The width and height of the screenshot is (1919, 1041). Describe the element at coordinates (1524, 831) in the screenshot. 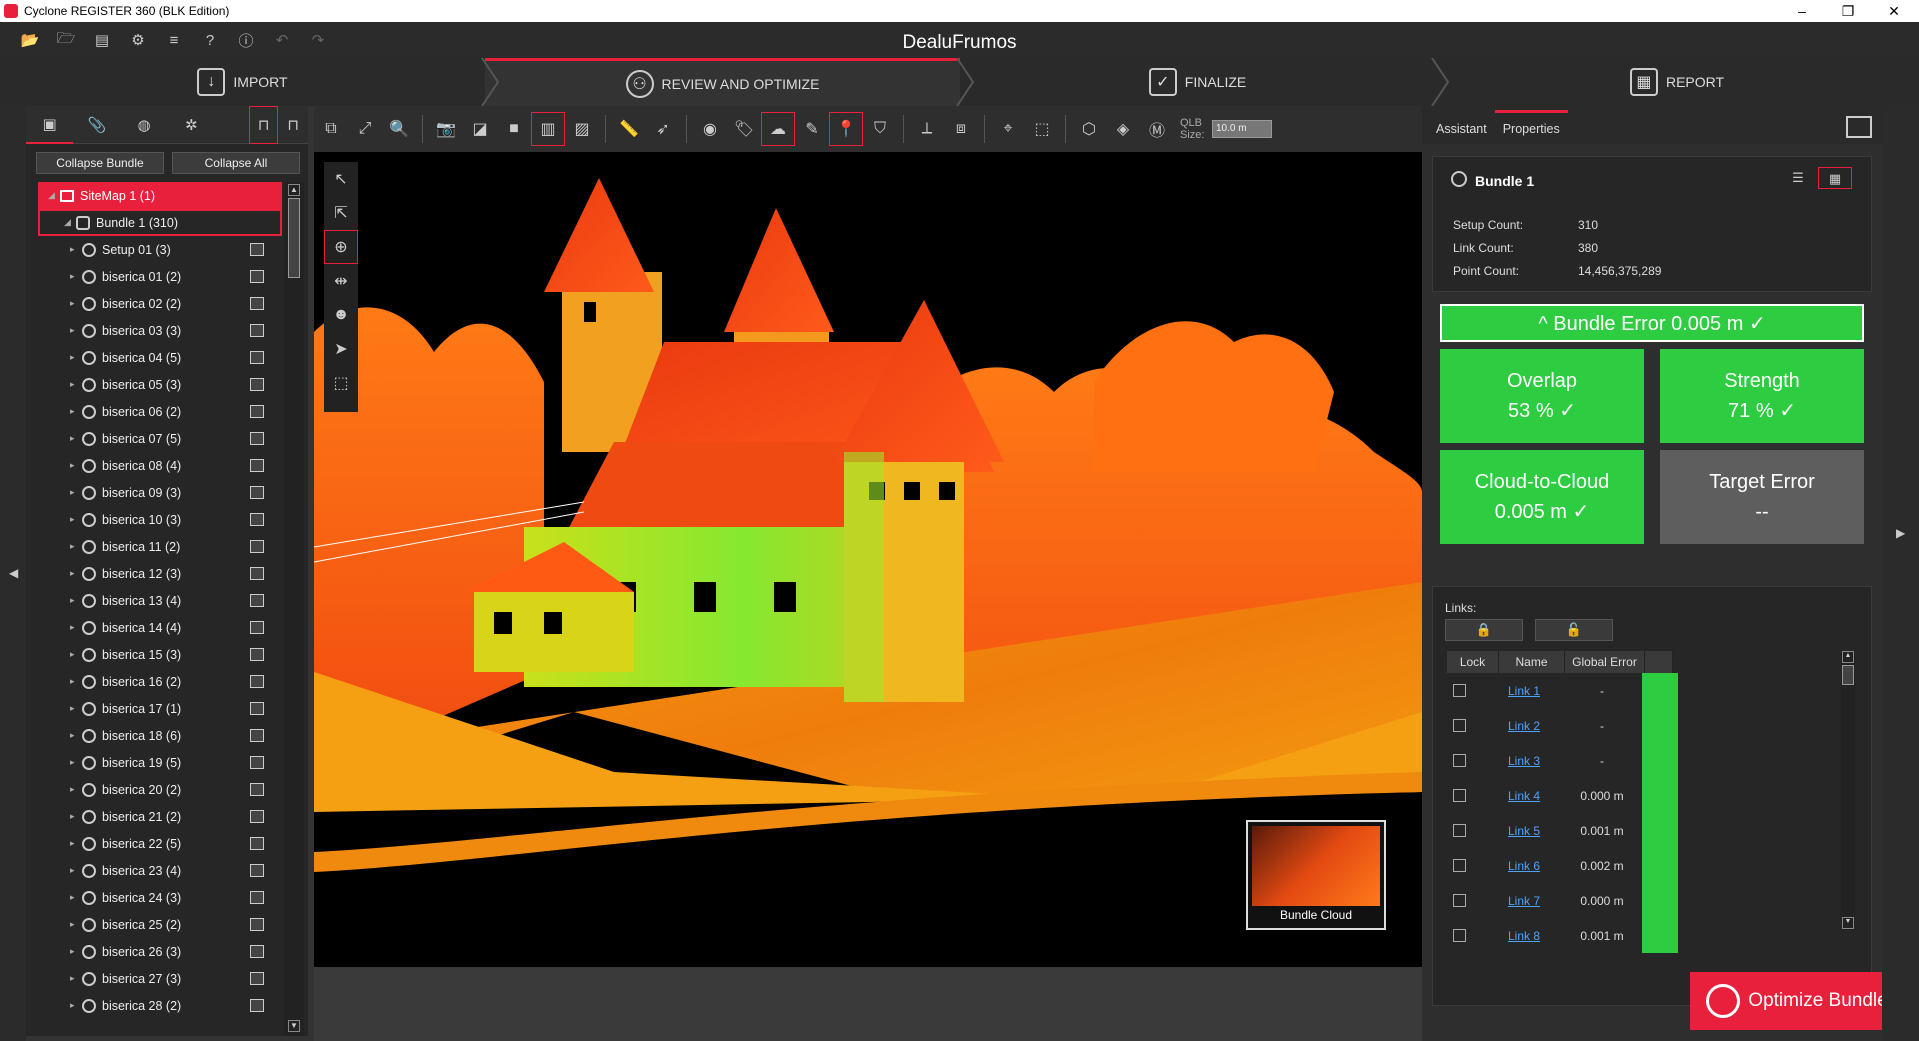

I see `link-name: Link 5` at that location.